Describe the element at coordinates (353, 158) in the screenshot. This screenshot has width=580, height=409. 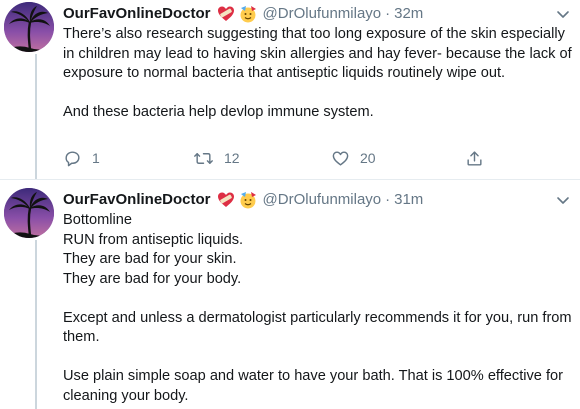
I see `like-button: 20` at that location.